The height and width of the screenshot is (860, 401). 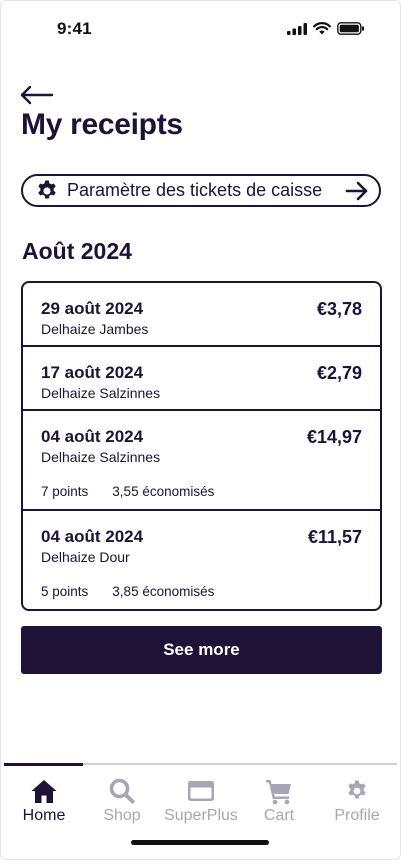 I want to click on search-icon, so click(x=122, y=791).